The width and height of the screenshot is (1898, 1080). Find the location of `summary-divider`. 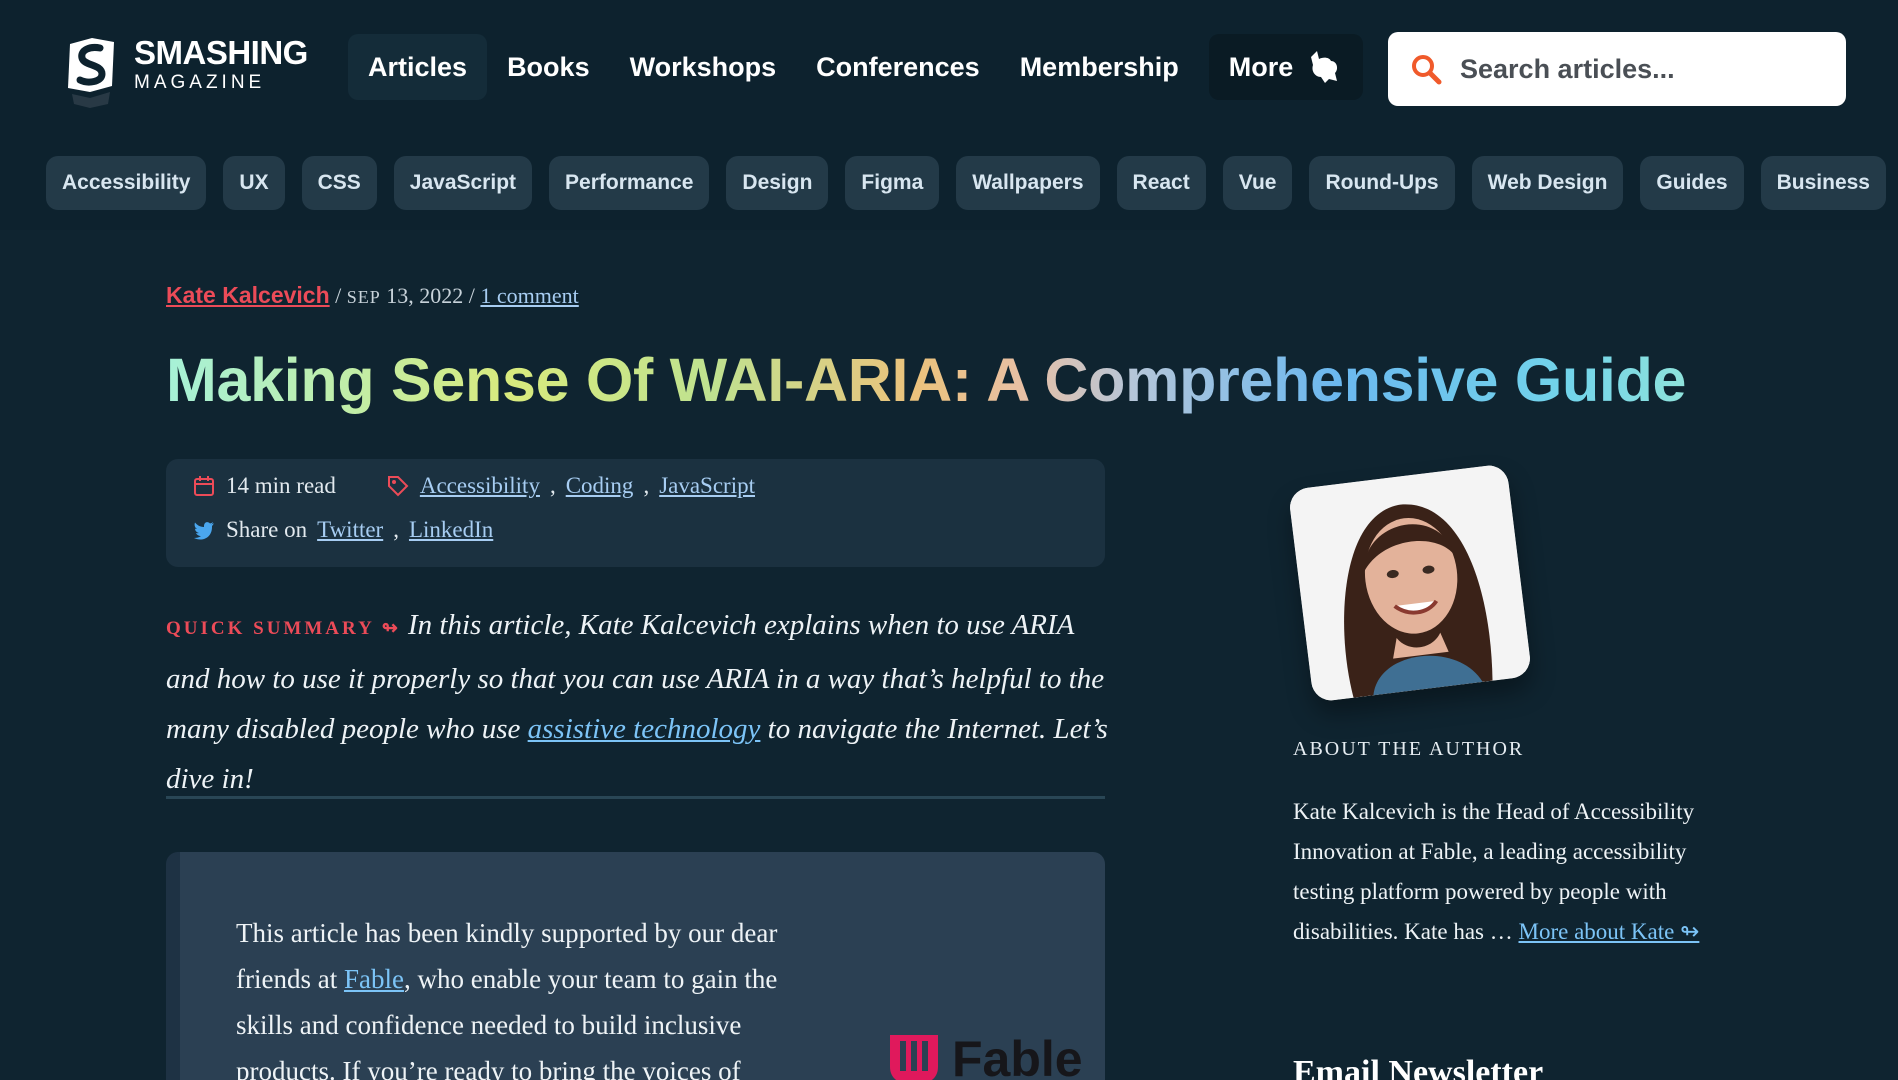

summary-divider is located at coordinates (635, 797).